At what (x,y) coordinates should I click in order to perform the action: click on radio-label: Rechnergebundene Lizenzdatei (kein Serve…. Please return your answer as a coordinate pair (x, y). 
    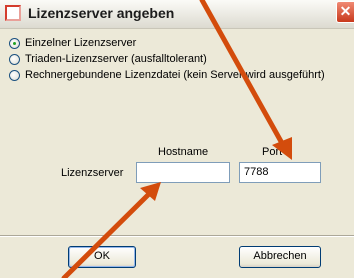
    Looking at the image, I should click on (175, 75).